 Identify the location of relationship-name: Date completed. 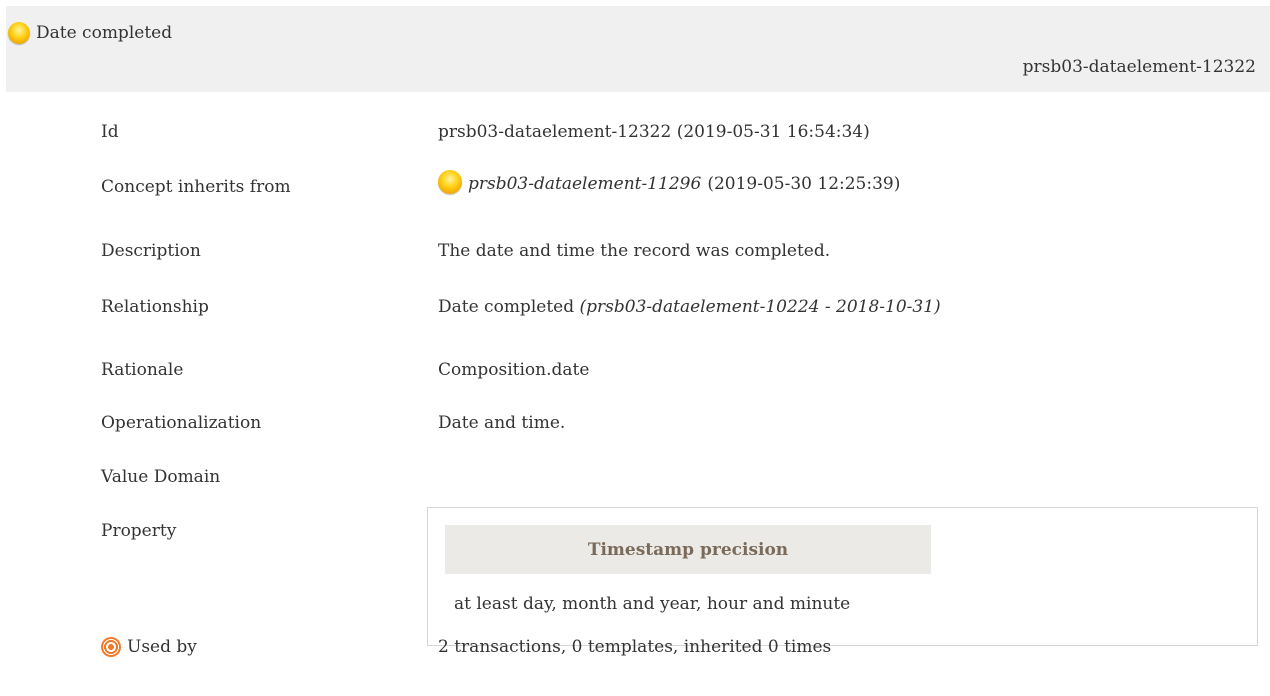
(506, 307).